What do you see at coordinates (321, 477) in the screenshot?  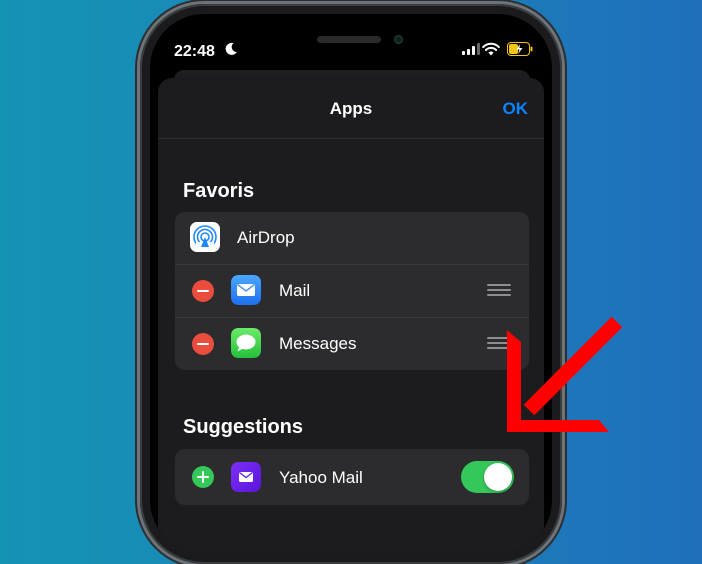 I see `suggestion-label-yahoo-mail: Yahoo Mail` at bounding box center [321, 477].